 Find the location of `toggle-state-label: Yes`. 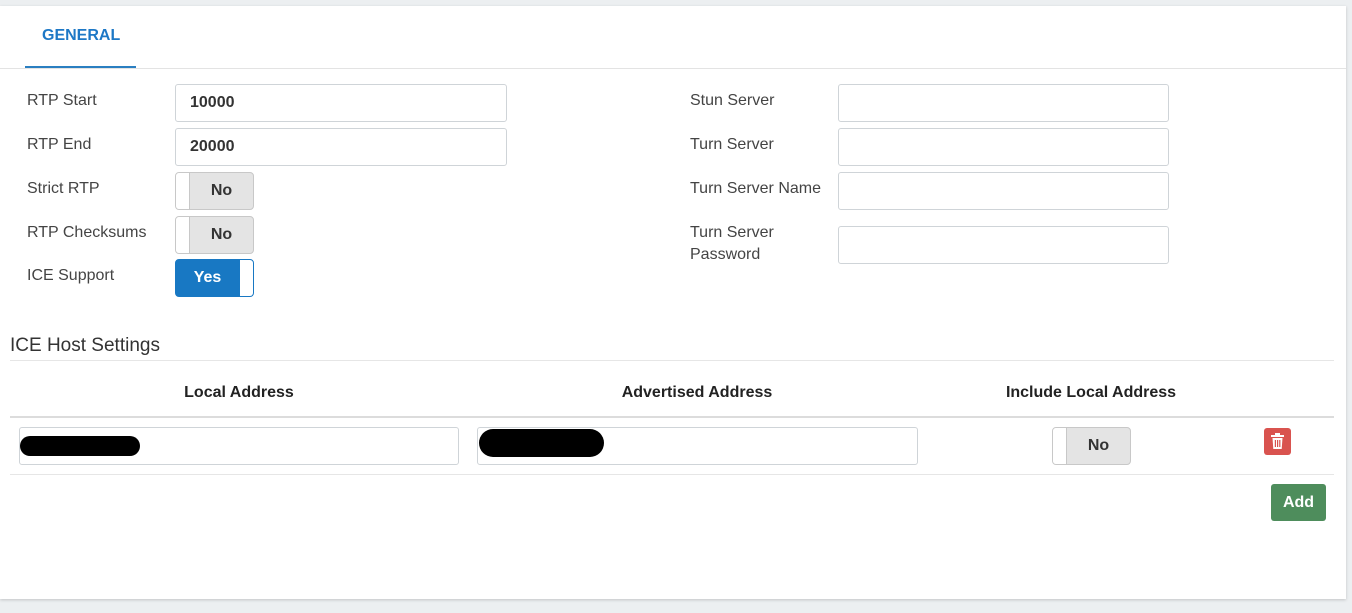

toggle-state-label: Yes is located at coordinates (207, 277).